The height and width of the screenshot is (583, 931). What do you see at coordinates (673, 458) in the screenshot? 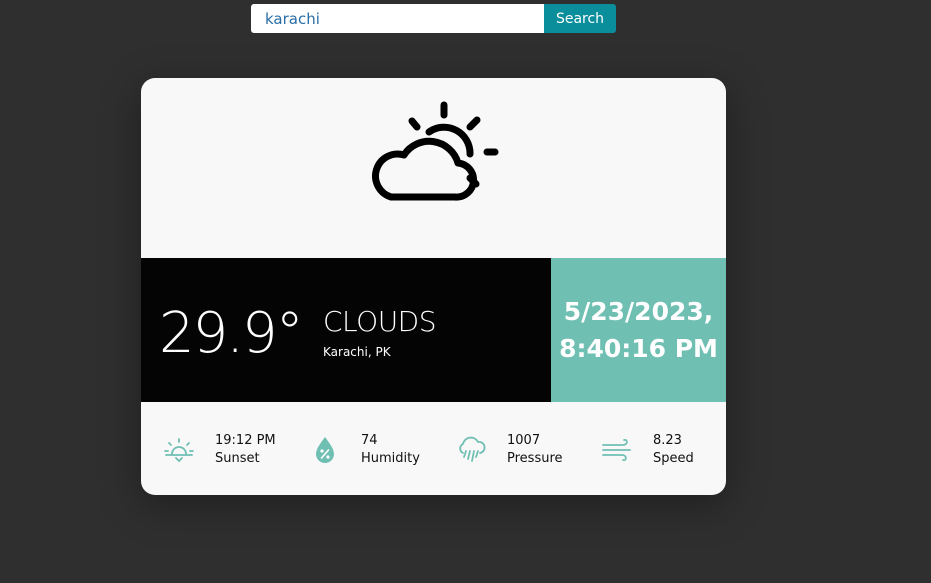
I see `wind-speed-label: Speed` at bounding box center [673, 458].